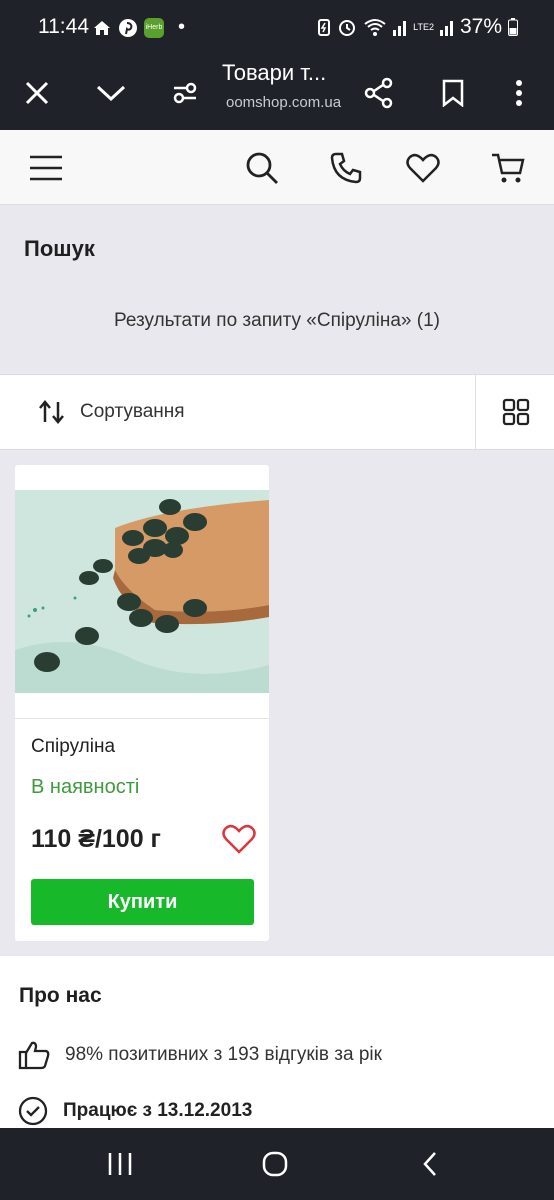  I want to click on back-button, so click(430, 1164).